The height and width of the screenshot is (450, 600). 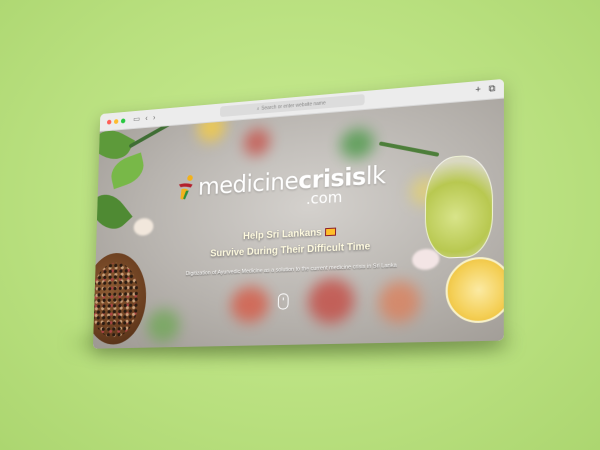 I want to click on logo-word-medicine: medicine, so click(x=248, y=184).